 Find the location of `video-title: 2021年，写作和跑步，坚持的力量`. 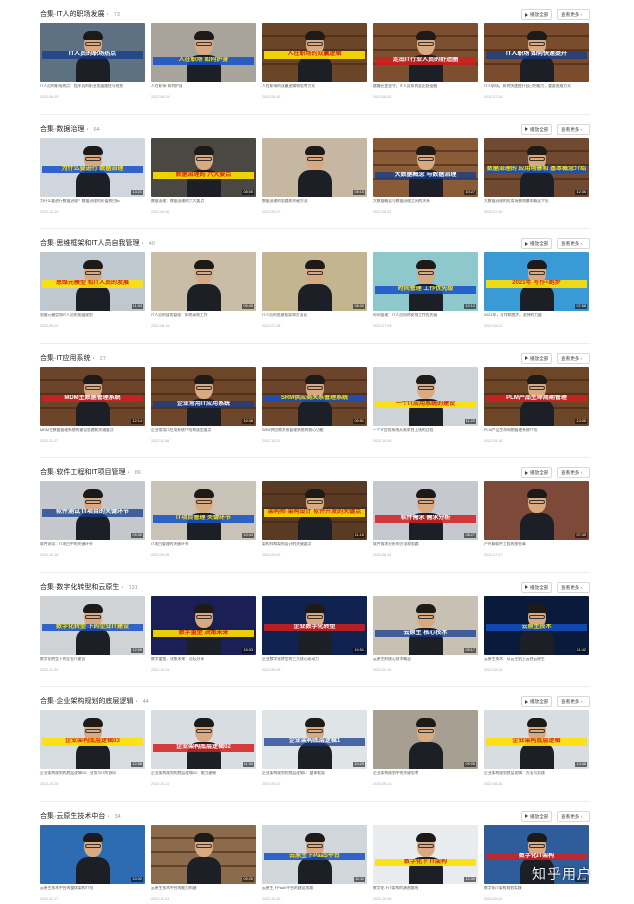

video-title: 2021年，写作和跑步，坚持的力量 is located at coordinates (536, 318).